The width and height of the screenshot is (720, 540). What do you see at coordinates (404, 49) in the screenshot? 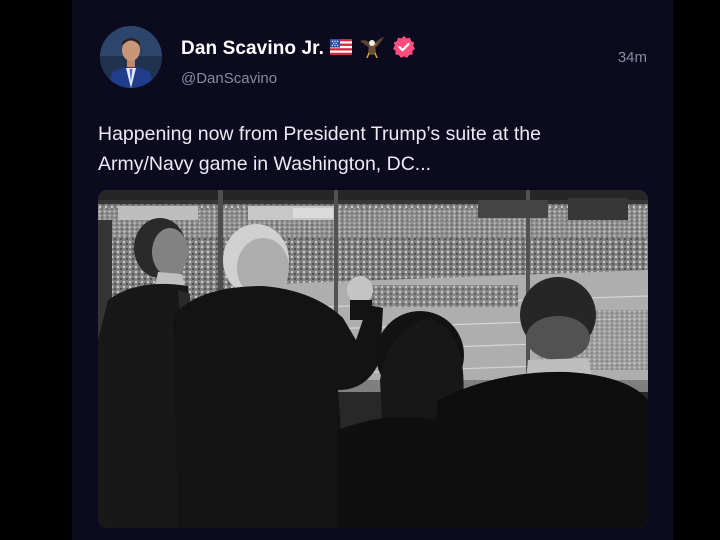
I see `verified-check-icon` at bounding box center [404, 49].